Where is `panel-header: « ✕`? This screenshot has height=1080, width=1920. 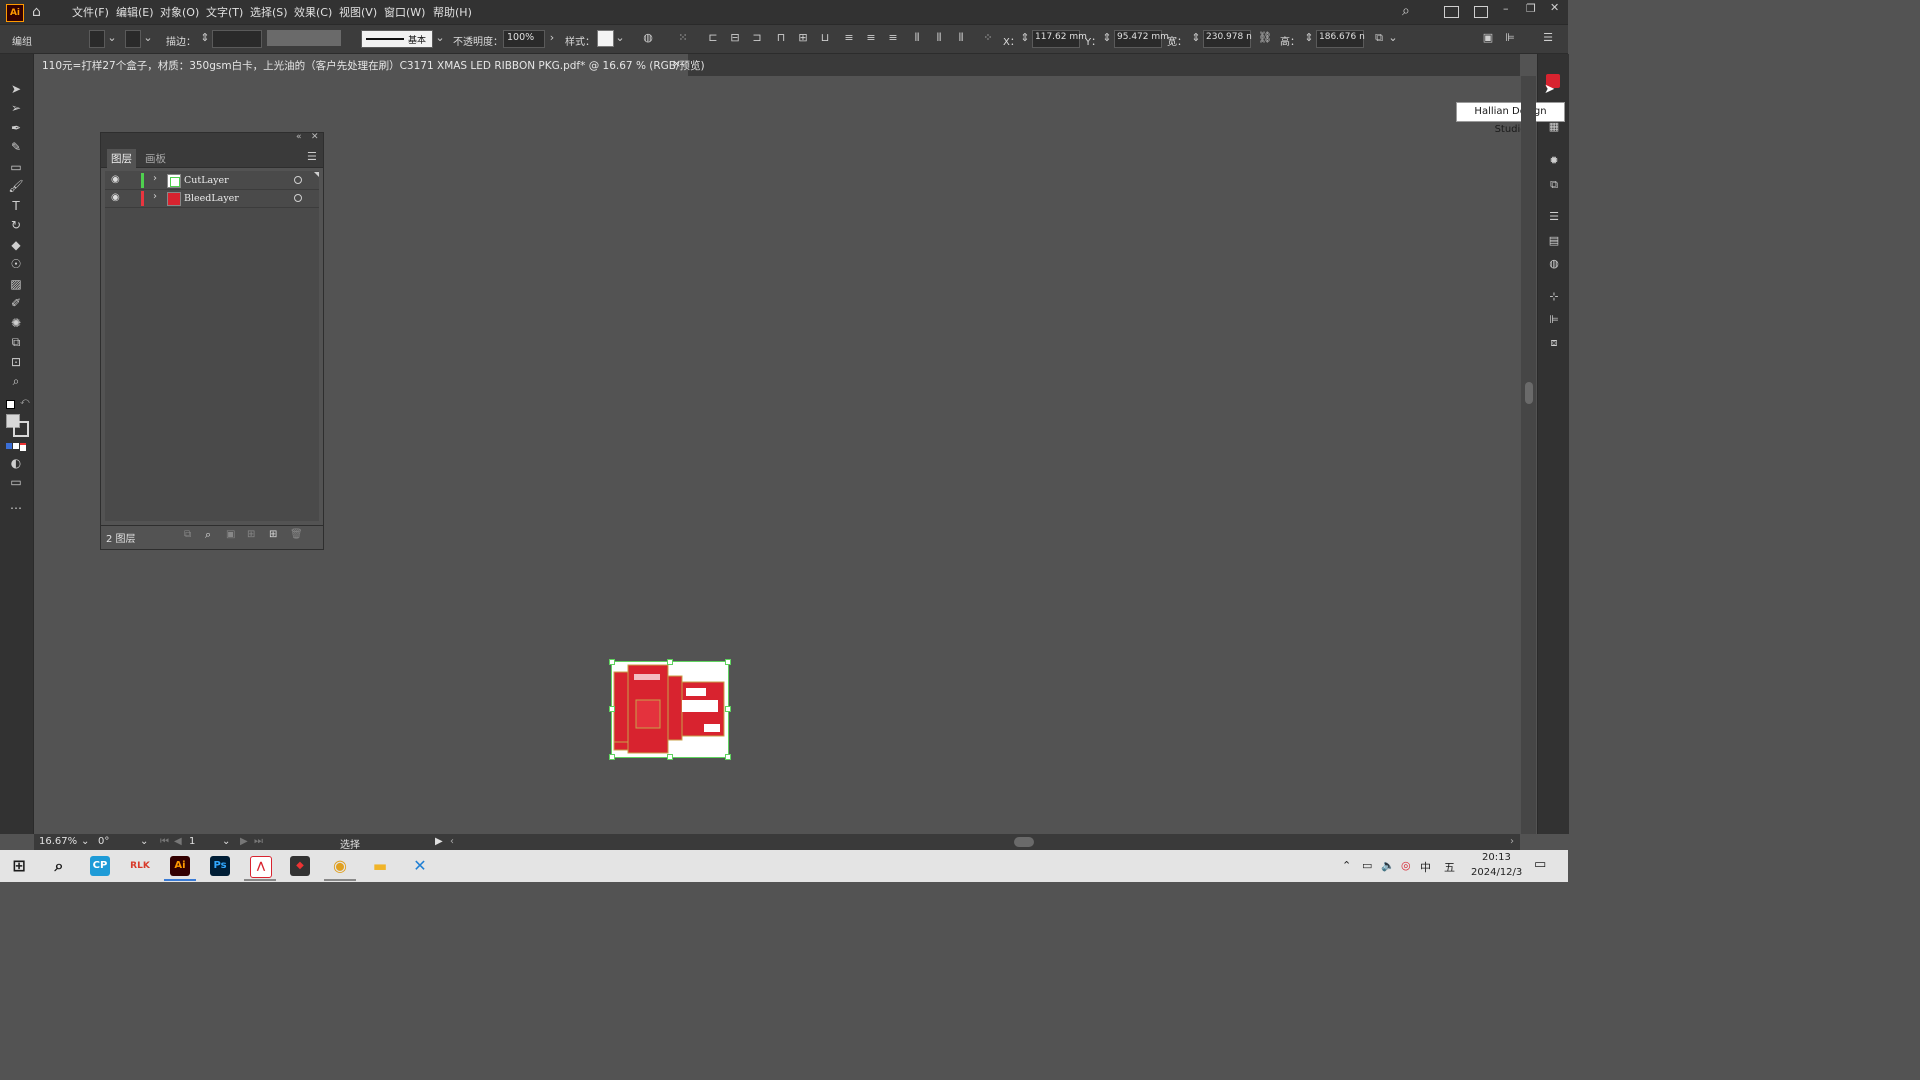
panel-header: « ✕ is located at coordinates (212, 138).